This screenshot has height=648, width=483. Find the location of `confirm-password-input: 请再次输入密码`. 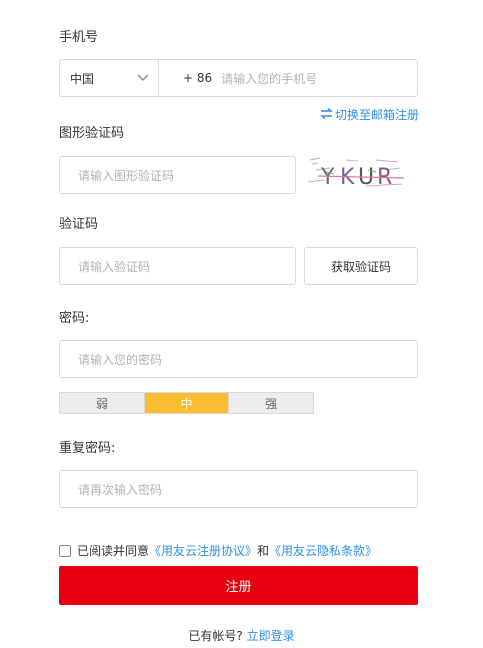

confirm-password-input: 请再次输入密码 is located at coordinates (238, 489).